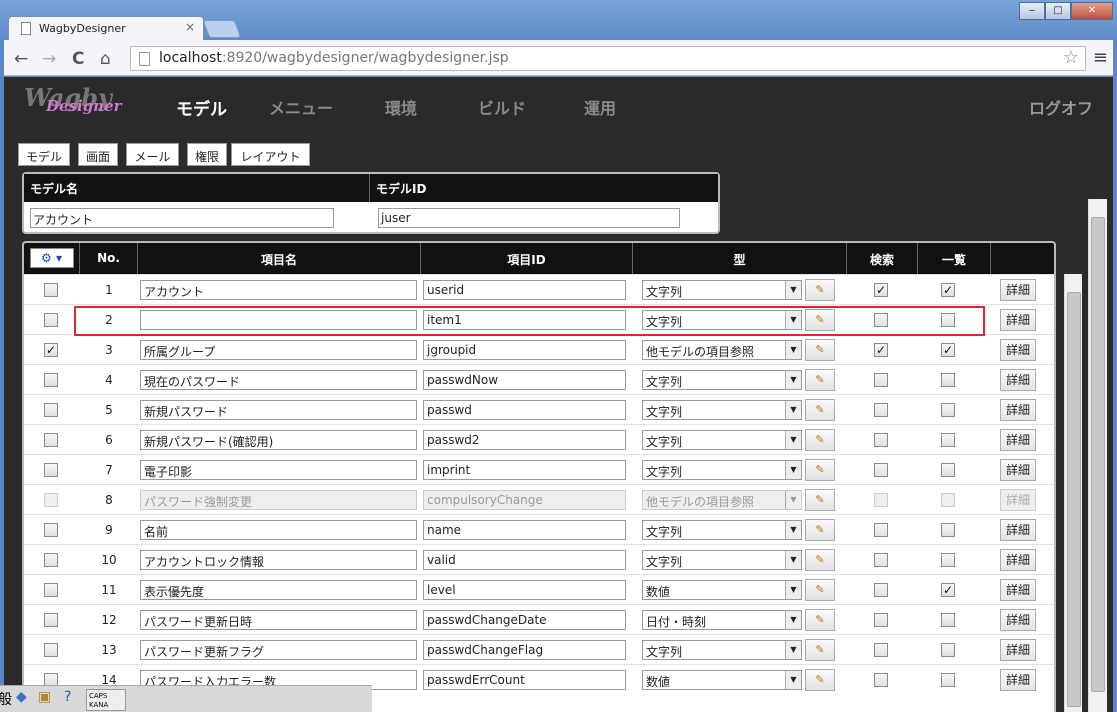 The image size is (1117, 712). What do you see at coordinates (278, 560) in the screenshot?
I see `item-name-input: アカウントロック情報` at bounding box center [278, 560].